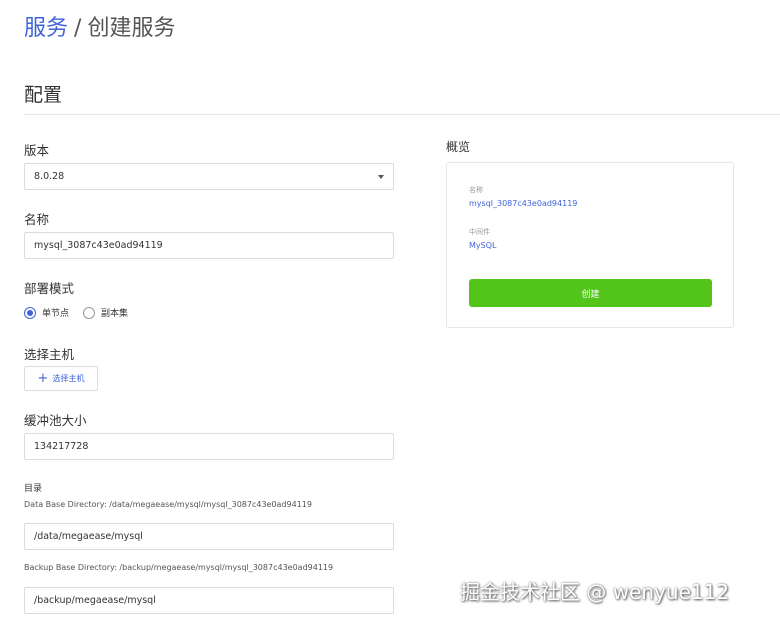  I want to click on select-host-button-label: 选择主机, so click(68, 378).